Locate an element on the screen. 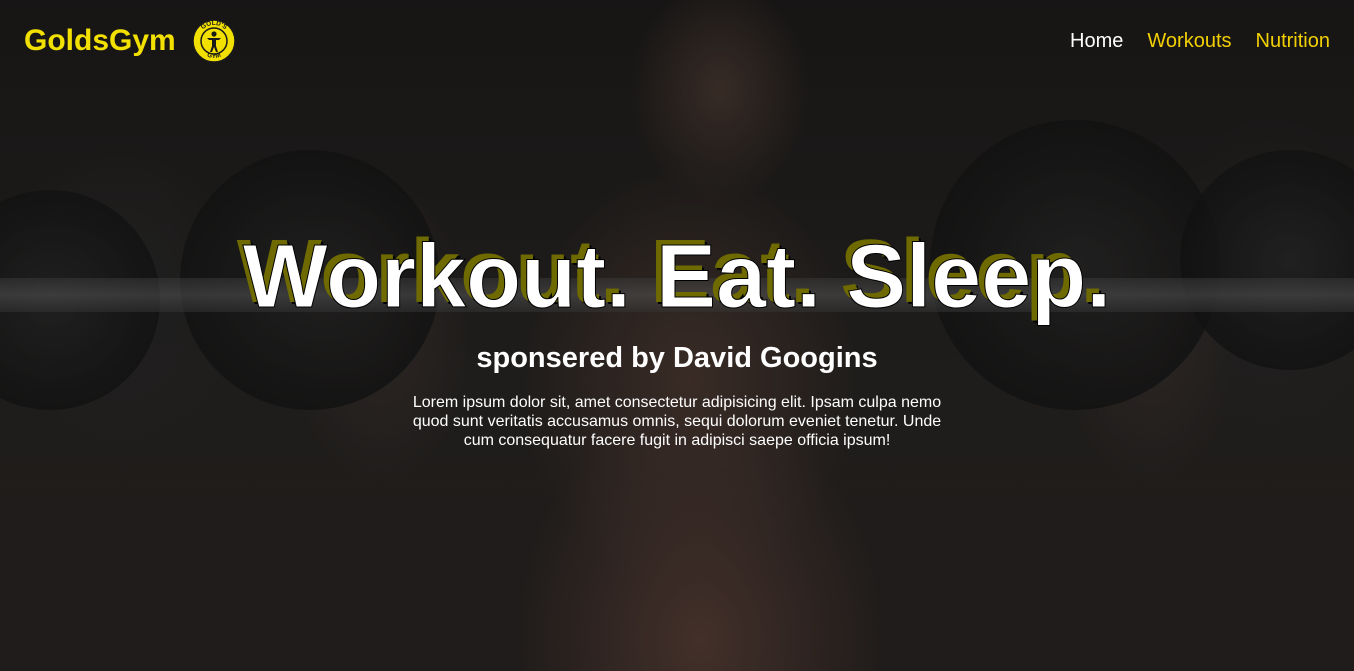  nav-link-nutrition: Nutrition is located at coordinates (1293, 41).